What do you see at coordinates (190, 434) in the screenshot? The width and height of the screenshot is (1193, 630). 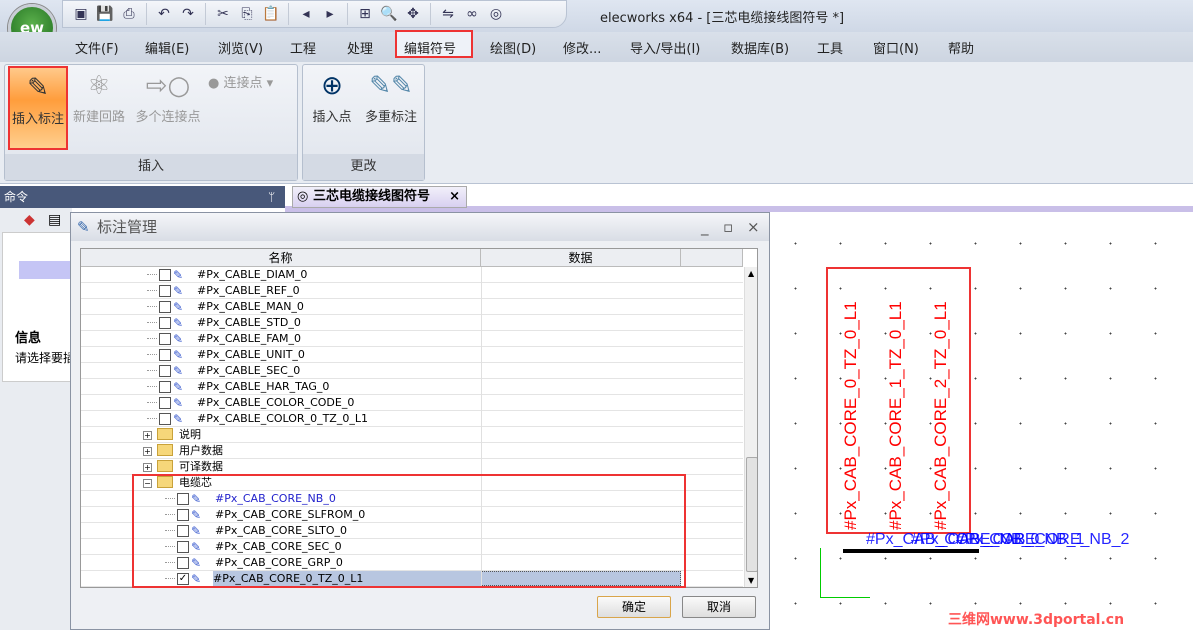 I see `folder-label: 说明` at bounding box center [190, 434].